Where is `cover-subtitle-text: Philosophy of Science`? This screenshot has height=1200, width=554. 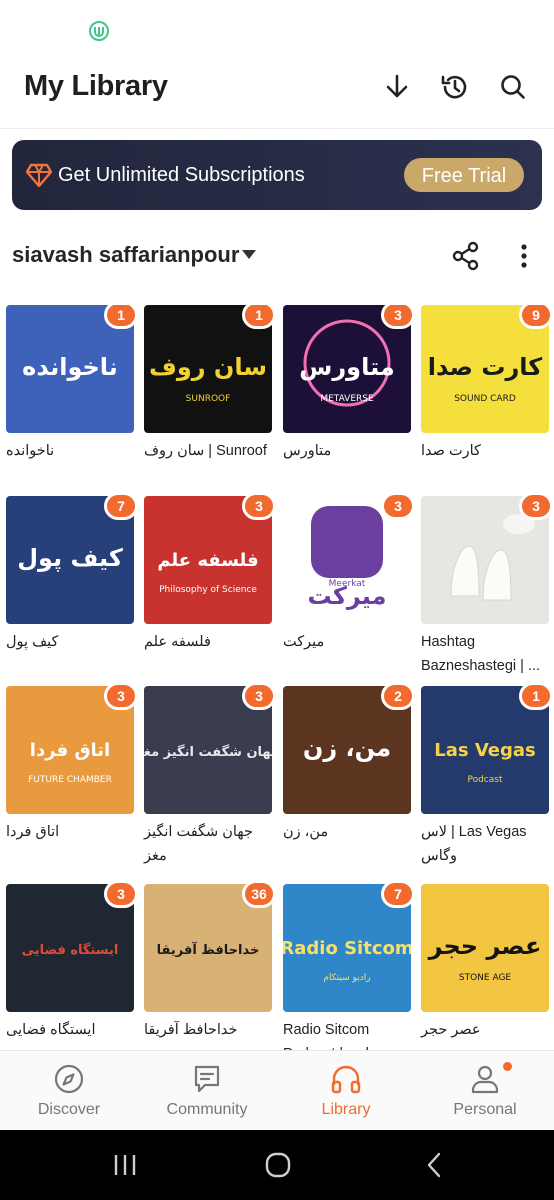
cover-subtitle-text: Philosophy of Science is located at coordinates (208, 590).